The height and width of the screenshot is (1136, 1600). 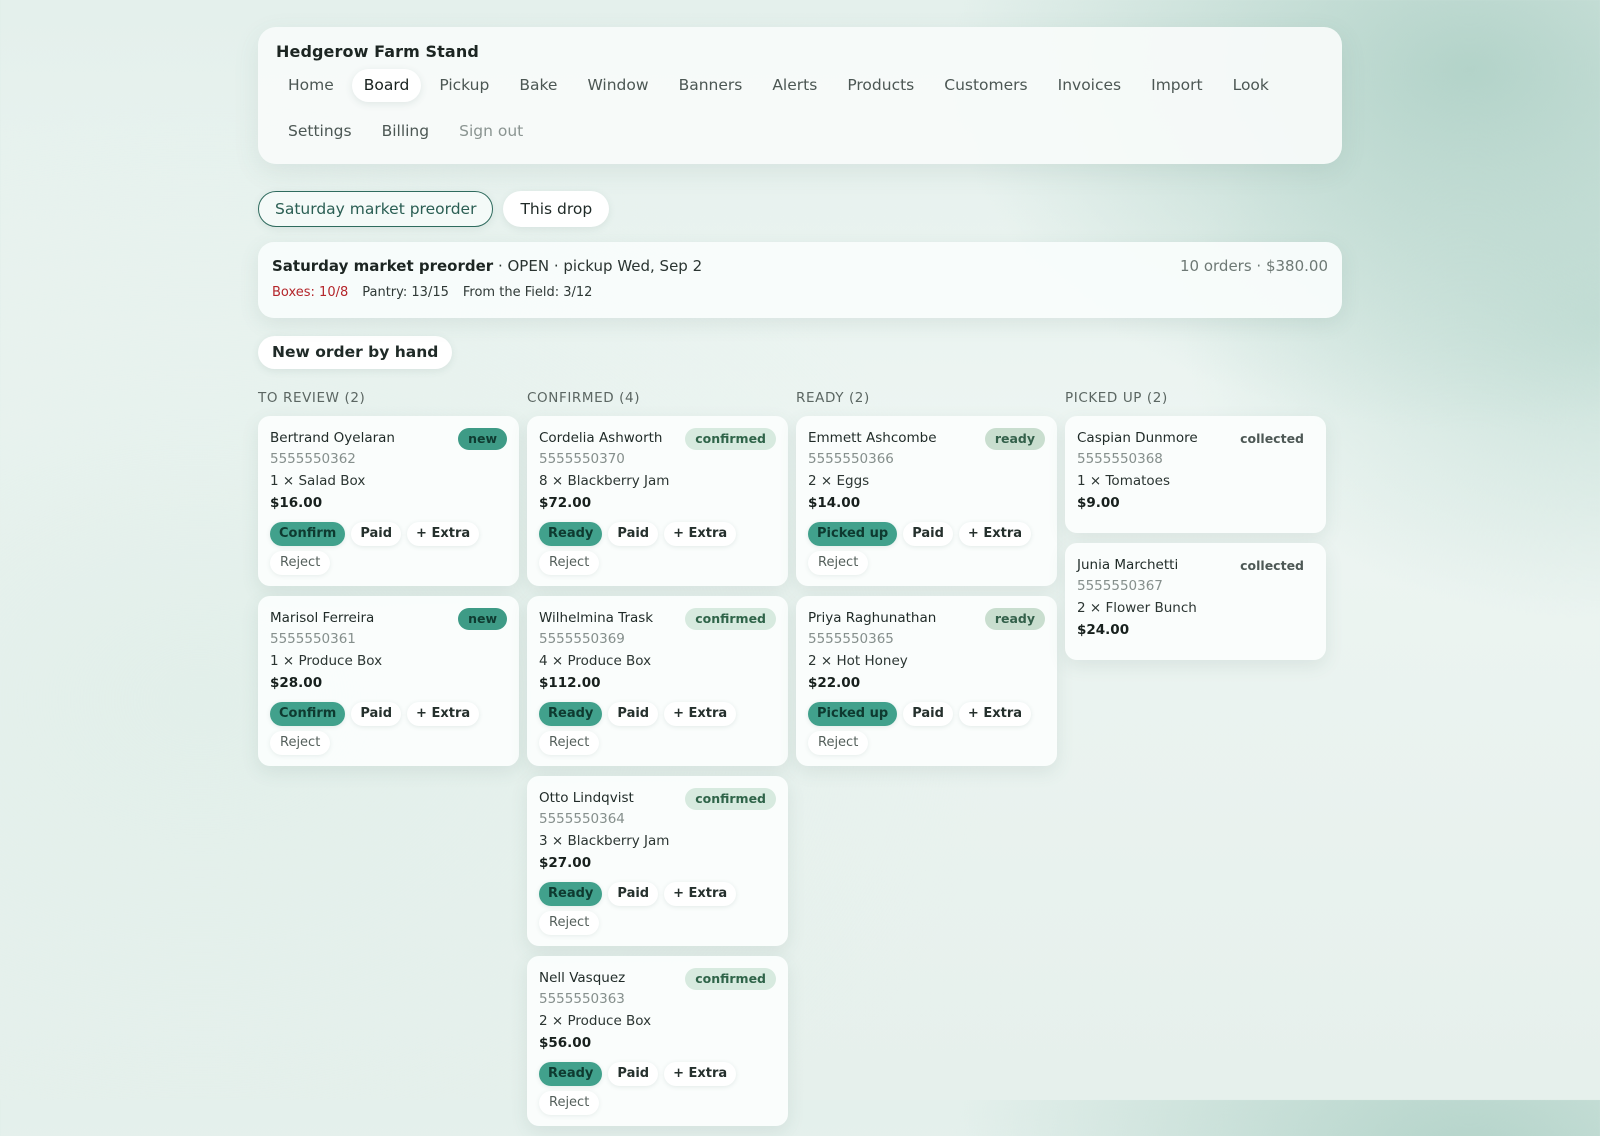 I want to click on order-total: $112.00, so click(x=570, y=683).